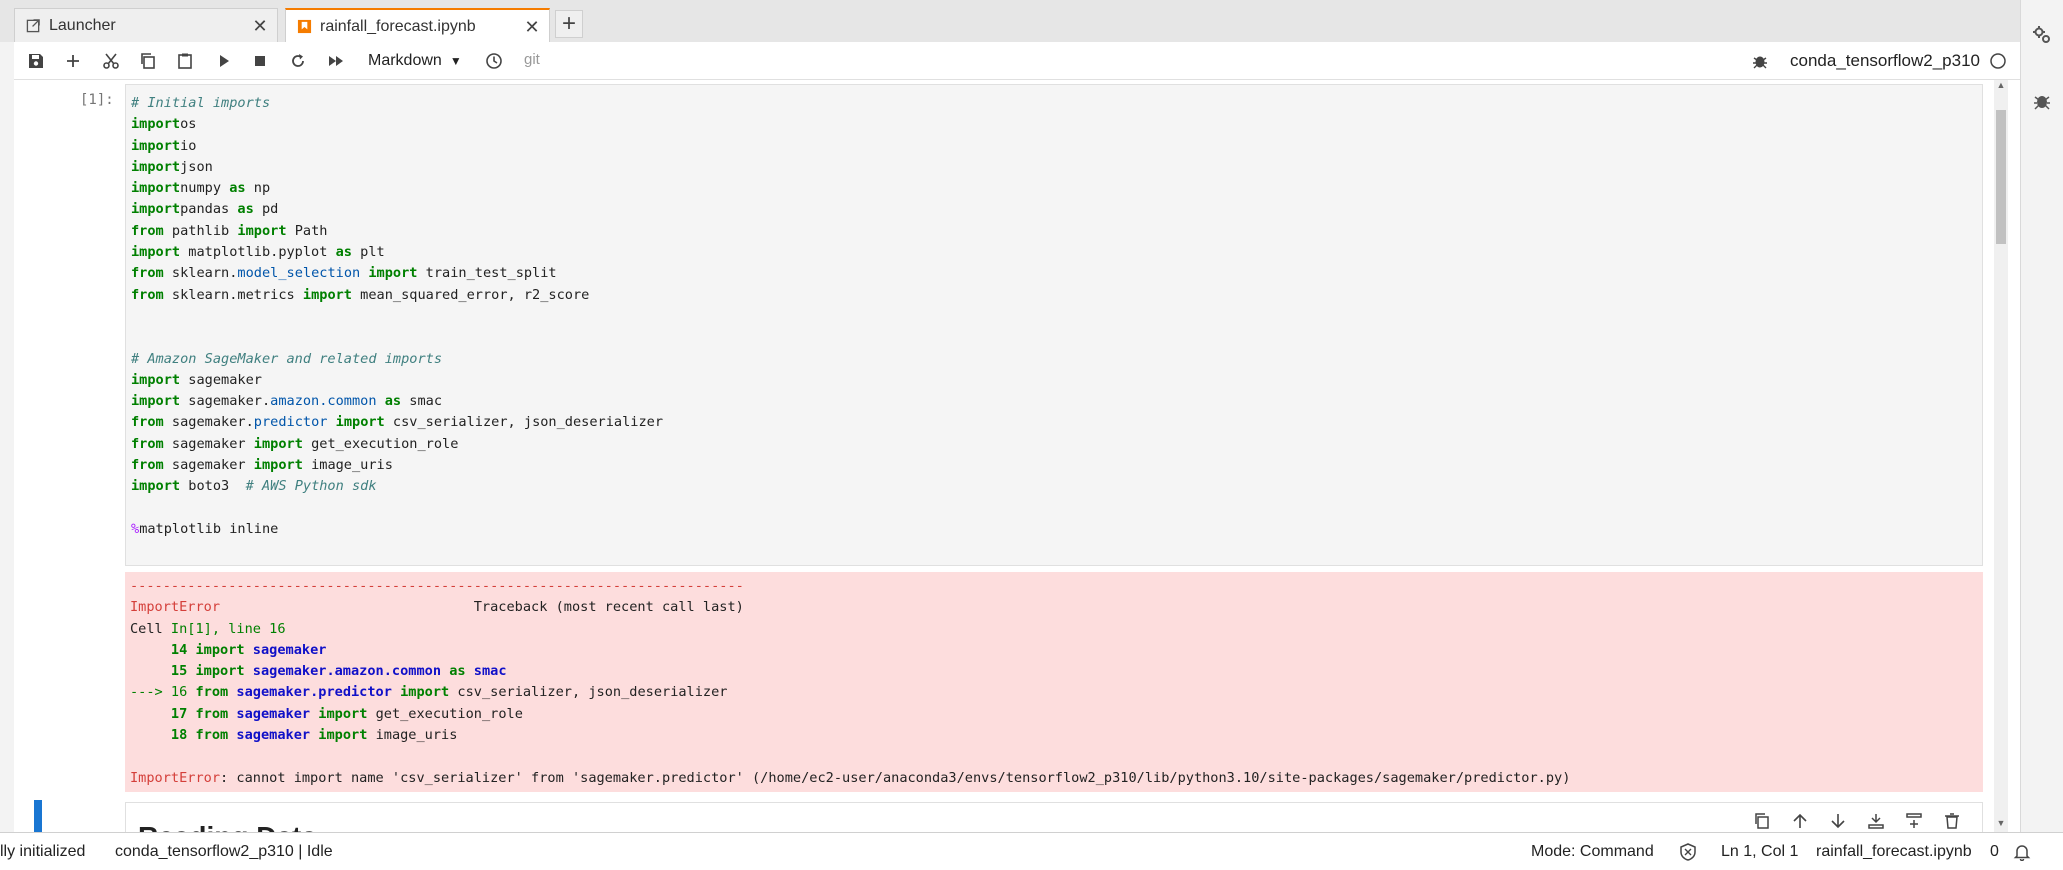  Describe the element at coordinates (228, 628) in the screenshot. I see `output-line-token: In[1], line 16` at that location.